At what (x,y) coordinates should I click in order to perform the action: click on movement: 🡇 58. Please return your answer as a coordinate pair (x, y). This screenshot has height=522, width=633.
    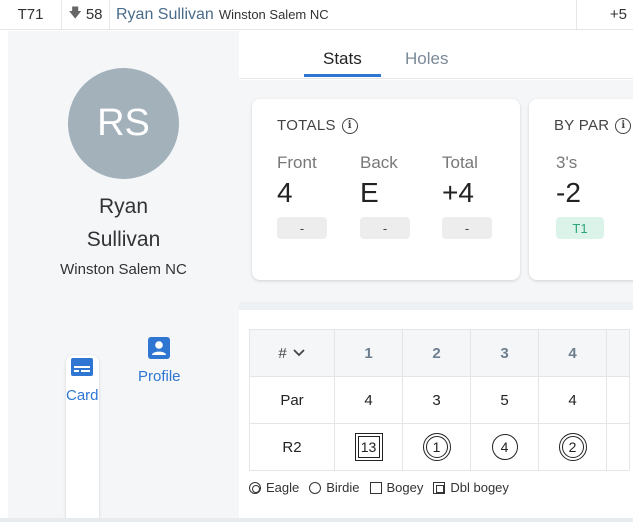
    Looking at the image, I should click on (86, 15).